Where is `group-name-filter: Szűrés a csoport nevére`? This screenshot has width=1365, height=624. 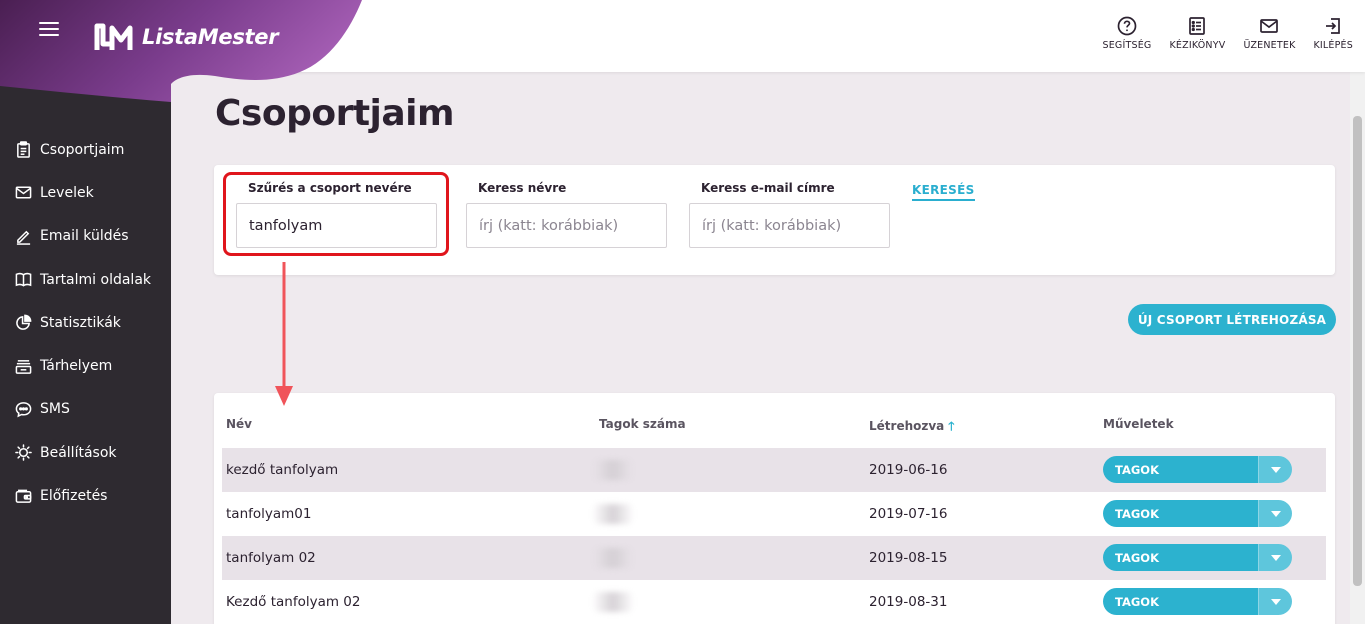 group-name-filter: Szűrés a csoport nevére is located at coordinates (336, 214).